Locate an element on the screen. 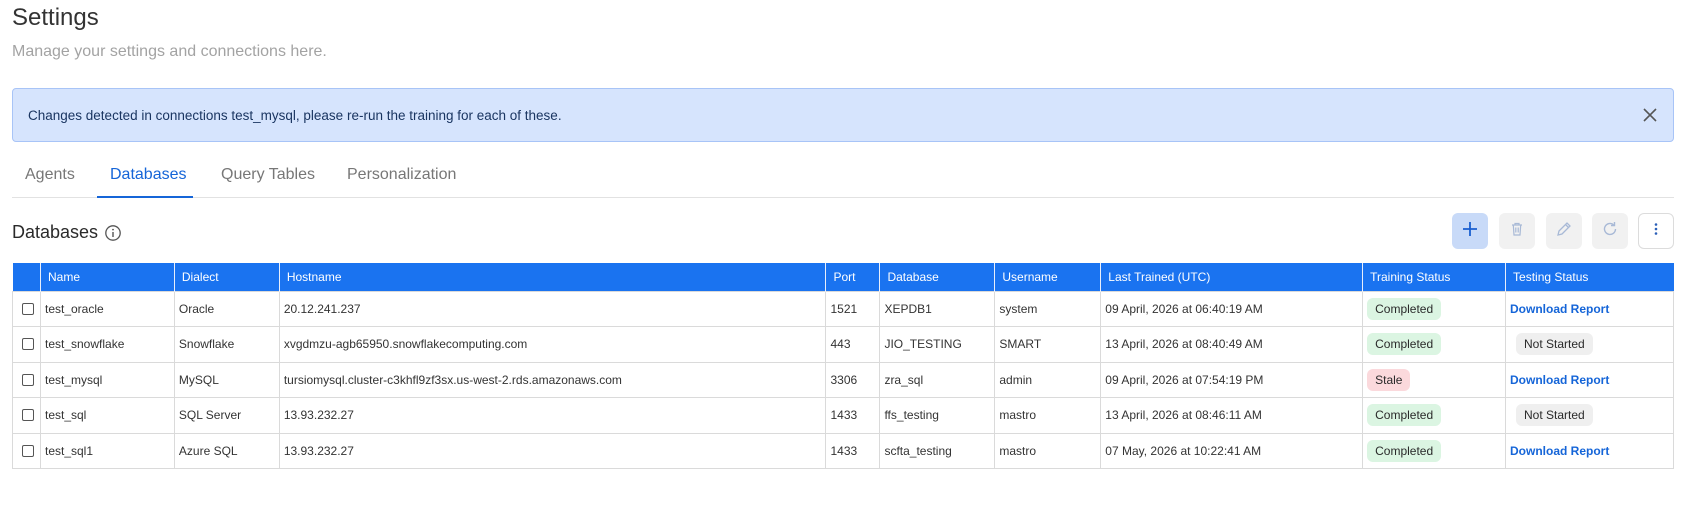  section-title: Databases is located at coordinates (55, 232).